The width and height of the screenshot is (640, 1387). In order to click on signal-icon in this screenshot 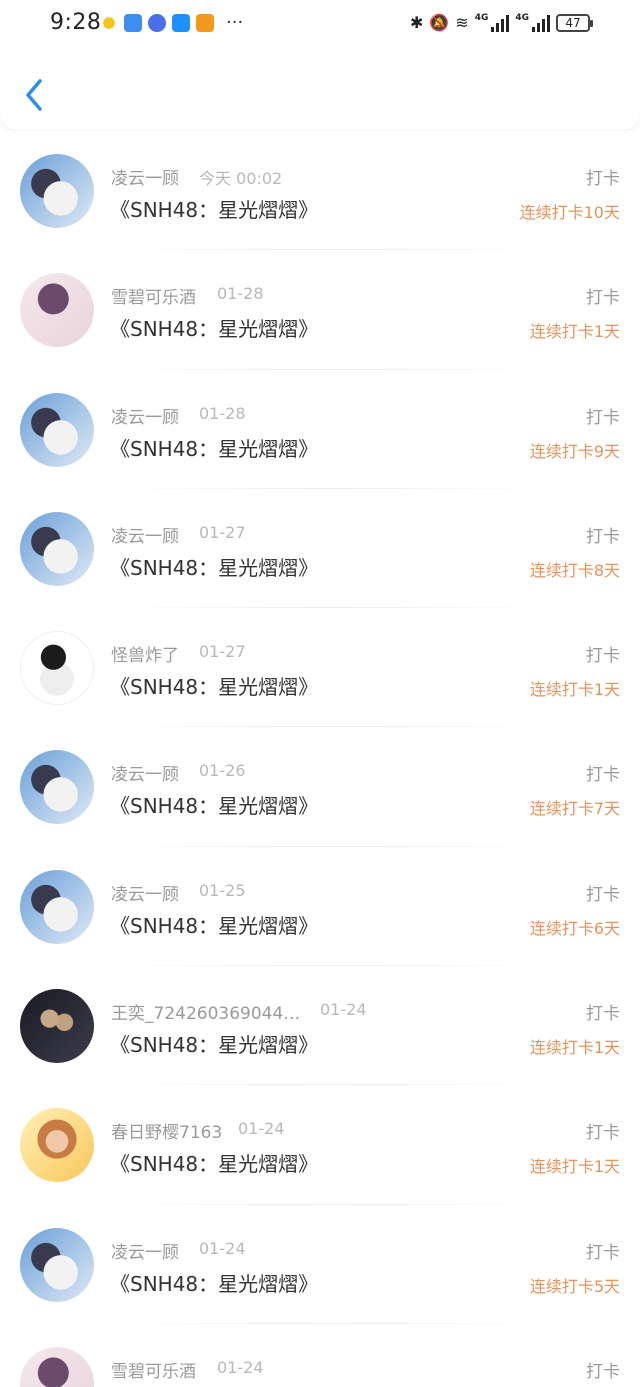, I will do `click(500, 23)`.